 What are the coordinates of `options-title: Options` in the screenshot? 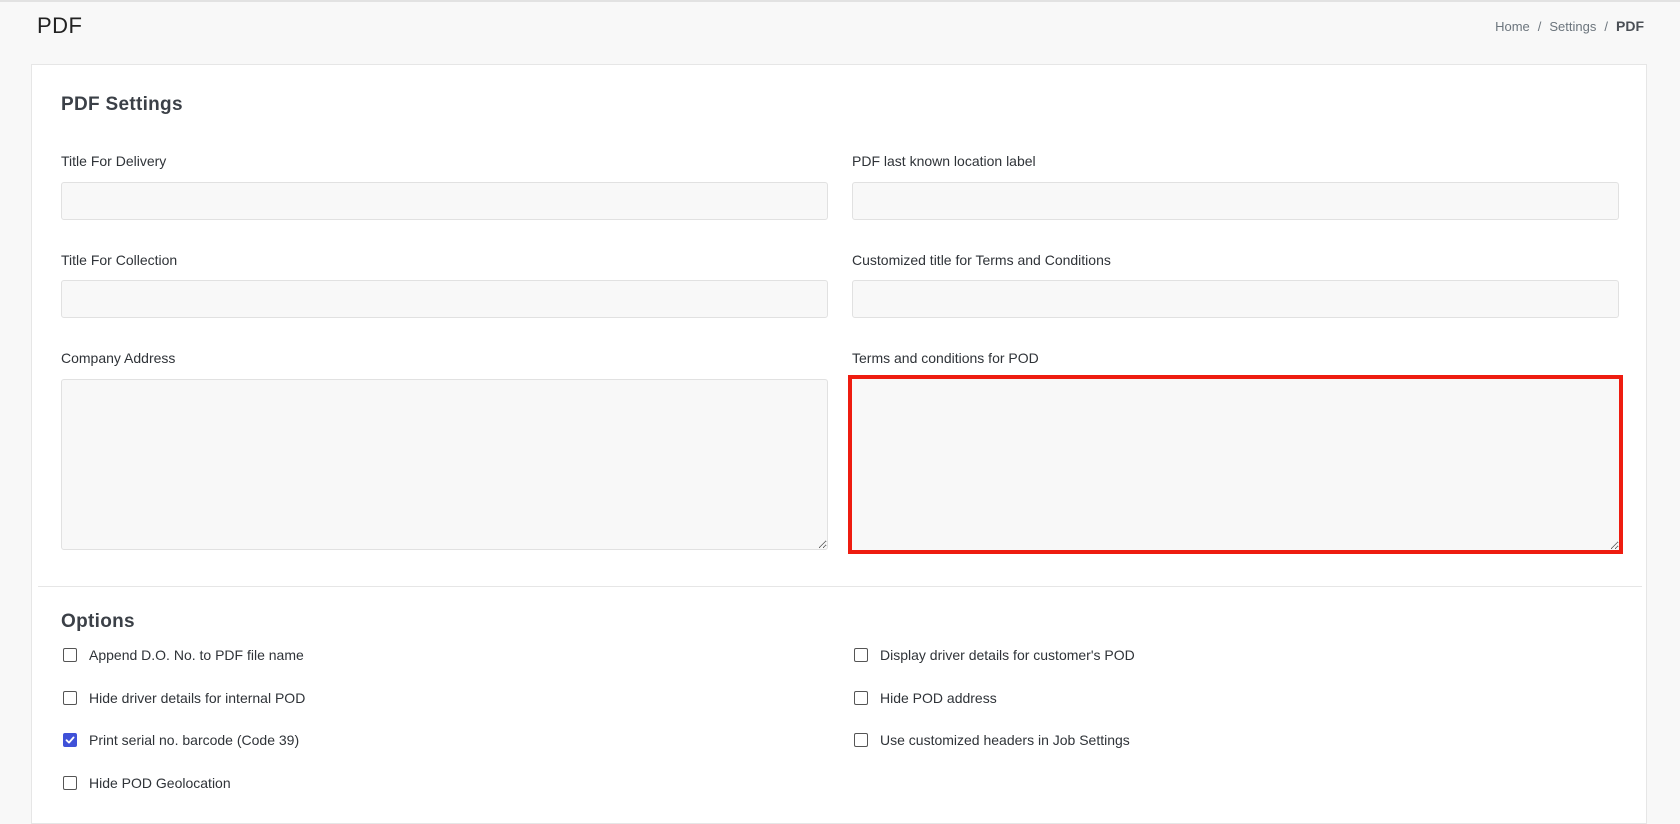 It's located at (98, 621).